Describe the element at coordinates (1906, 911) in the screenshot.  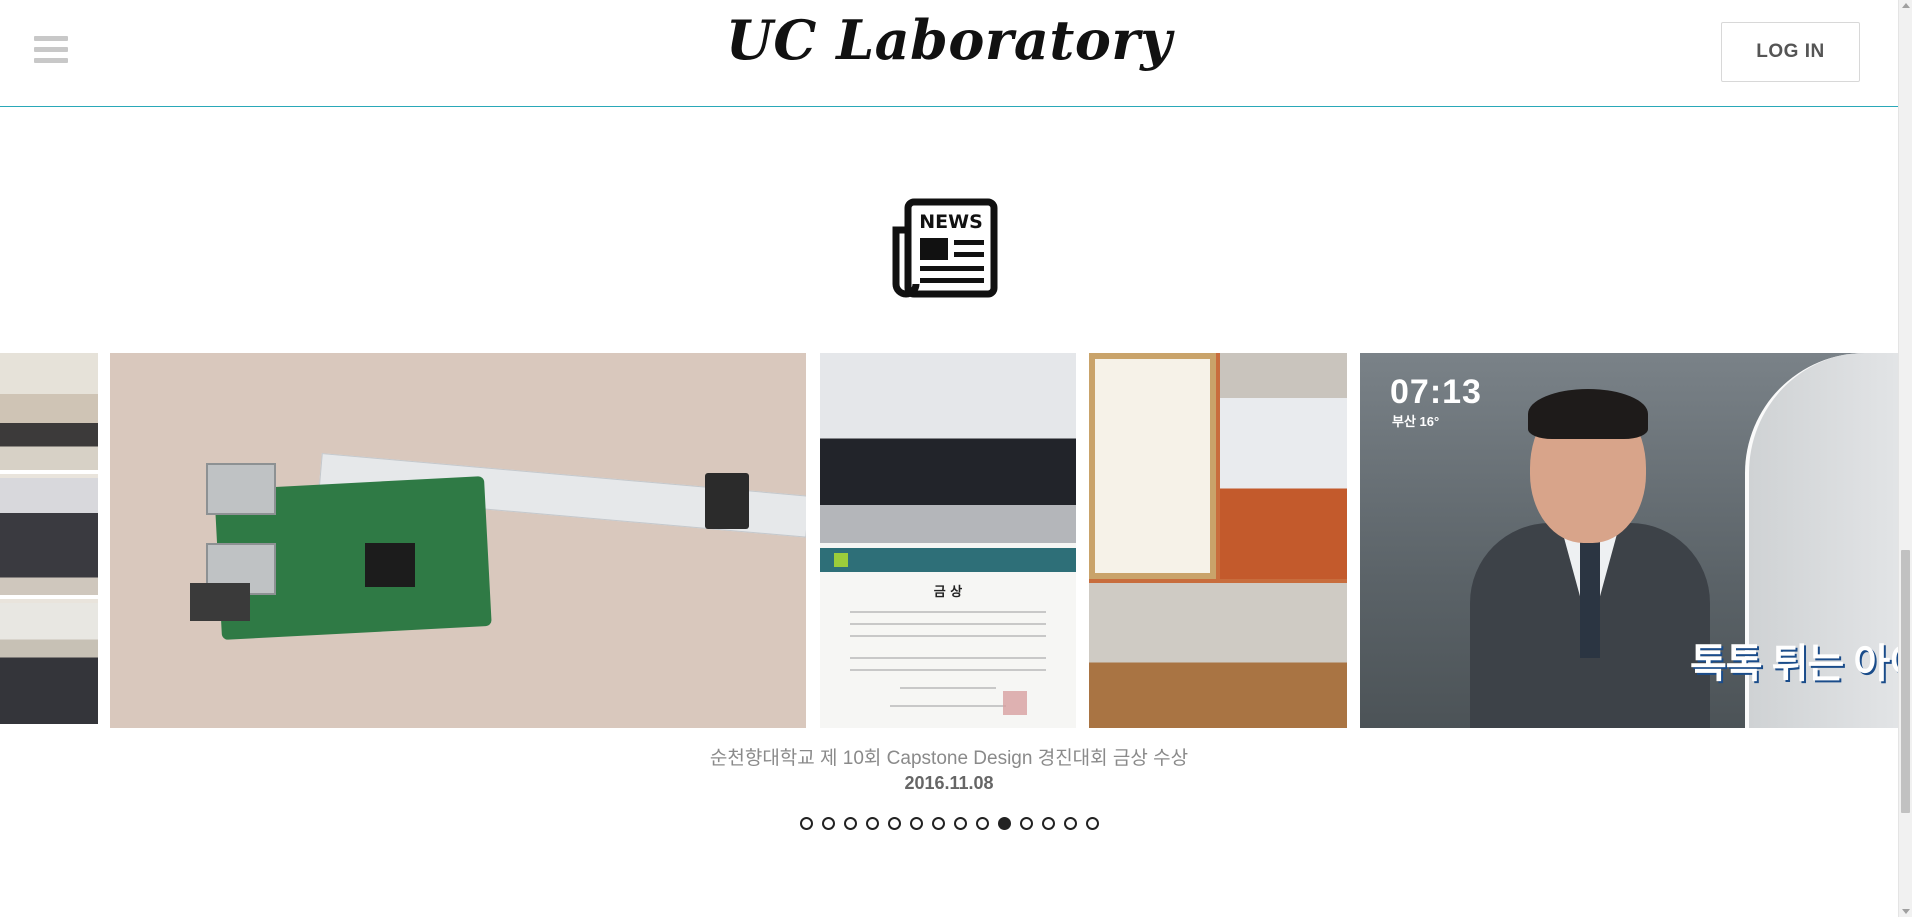
I see `scroll-down-arrow-icon` at that location.